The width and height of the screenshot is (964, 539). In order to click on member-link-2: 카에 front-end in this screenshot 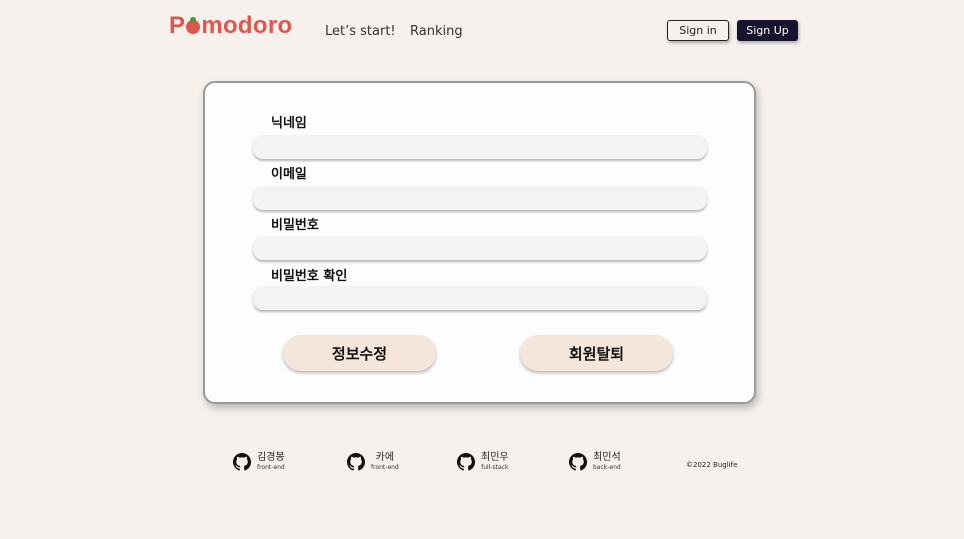, I will do `click(373, 462)`.